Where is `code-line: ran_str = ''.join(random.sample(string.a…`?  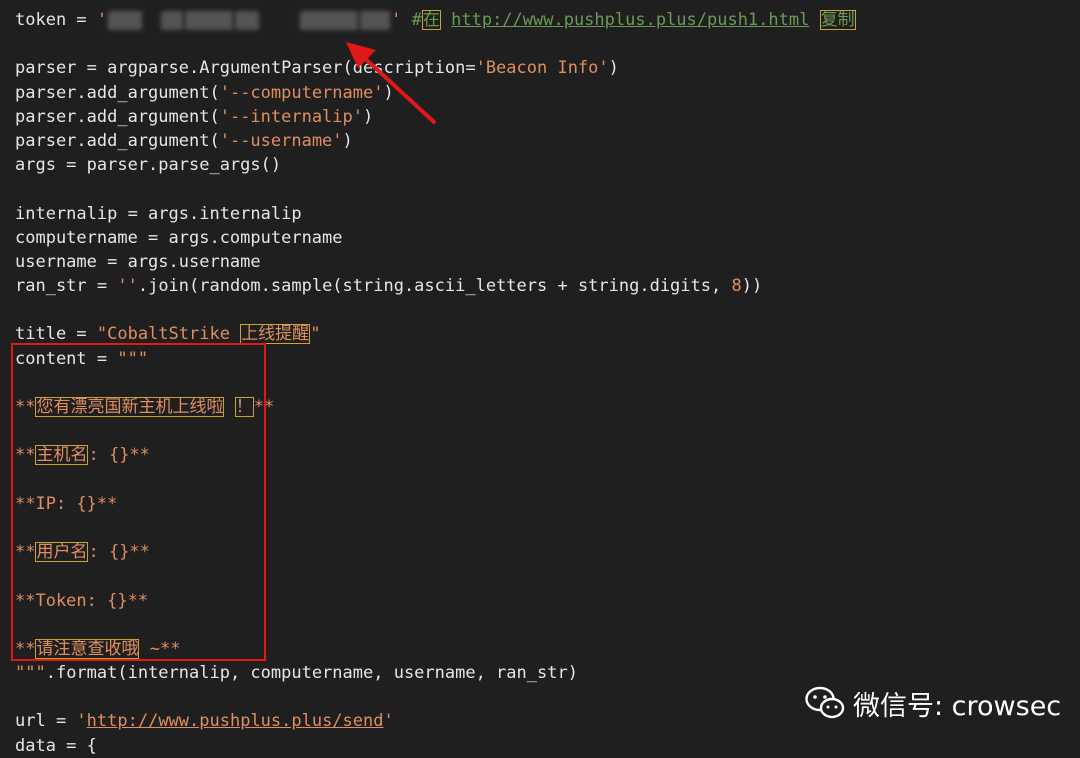 code-line: ran_str = ''.join(random.sample(string.a… is located at coordinates (540, 286).